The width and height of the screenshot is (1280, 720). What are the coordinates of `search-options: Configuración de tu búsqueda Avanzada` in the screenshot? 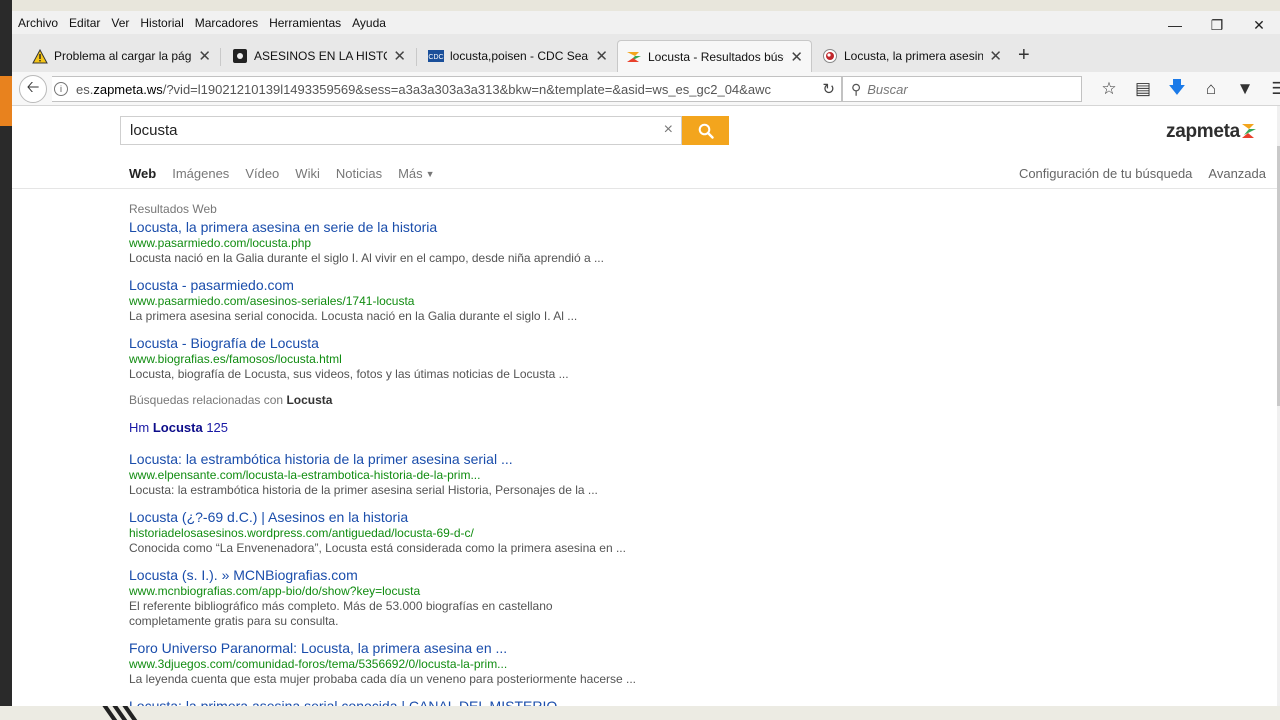 It's located at (1134, 173).